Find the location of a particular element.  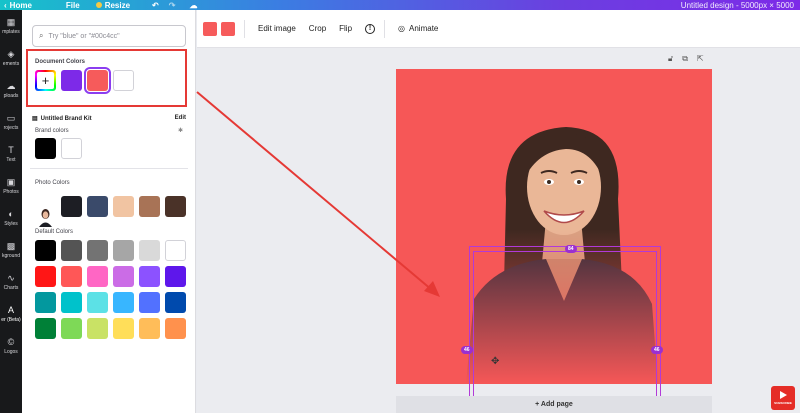

page-tools: 🔓︎ ⧉ ⇱ is located at coordinates (686, 59).